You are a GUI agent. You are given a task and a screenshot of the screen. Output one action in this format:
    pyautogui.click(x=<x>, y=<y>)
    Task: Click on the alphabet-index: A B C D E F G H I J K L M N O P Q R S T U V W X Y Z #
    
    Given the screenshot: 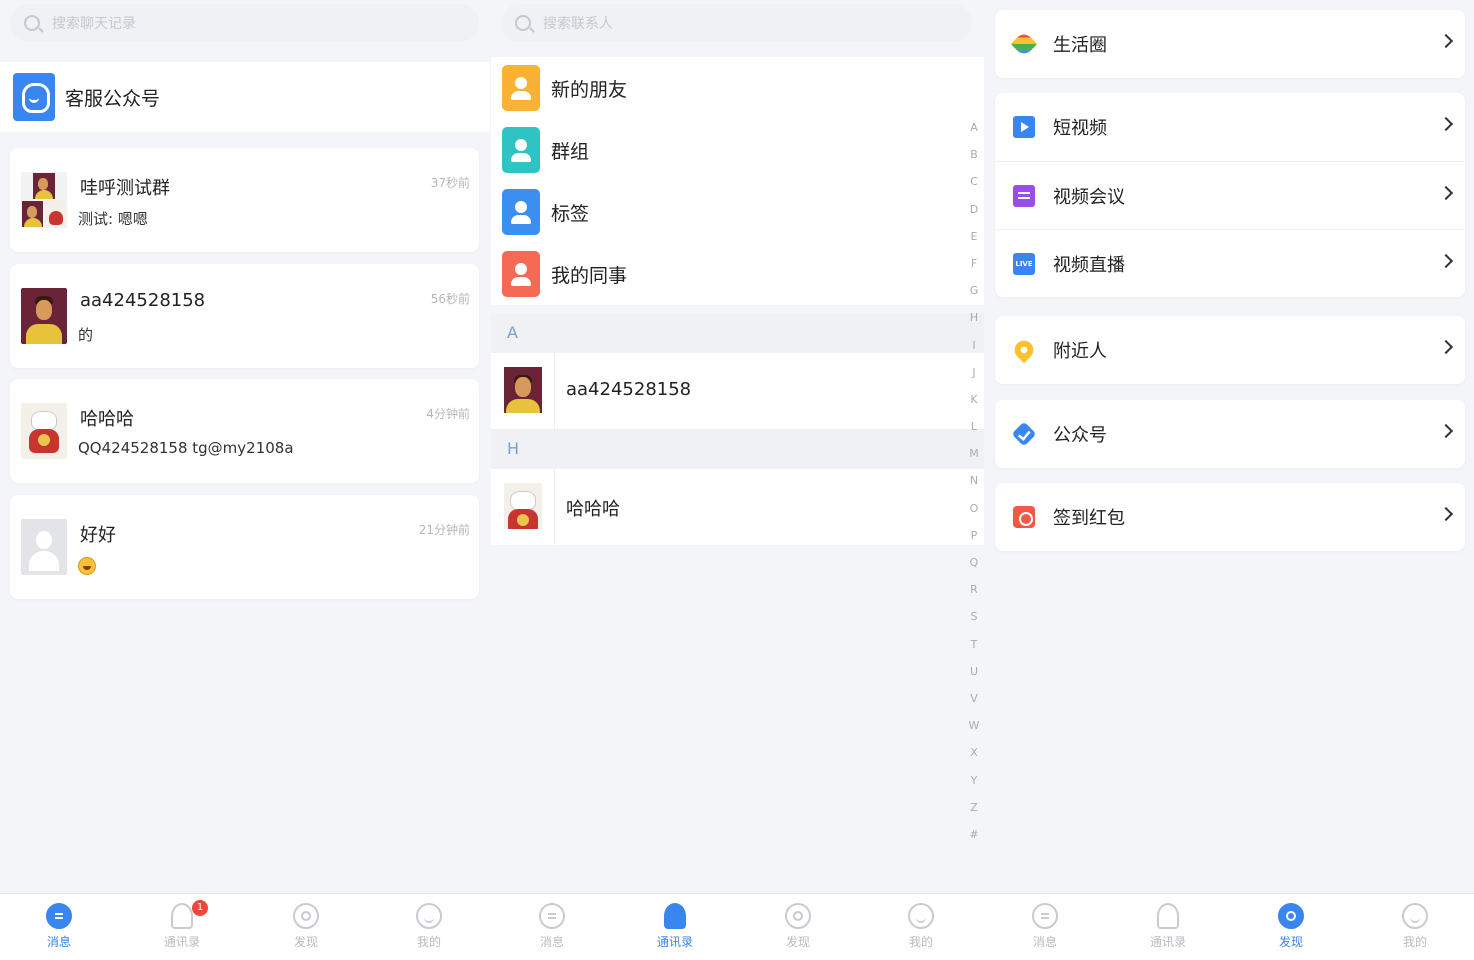 What is the action you would take?
    pyautogui.click(x=974, y=481)
    